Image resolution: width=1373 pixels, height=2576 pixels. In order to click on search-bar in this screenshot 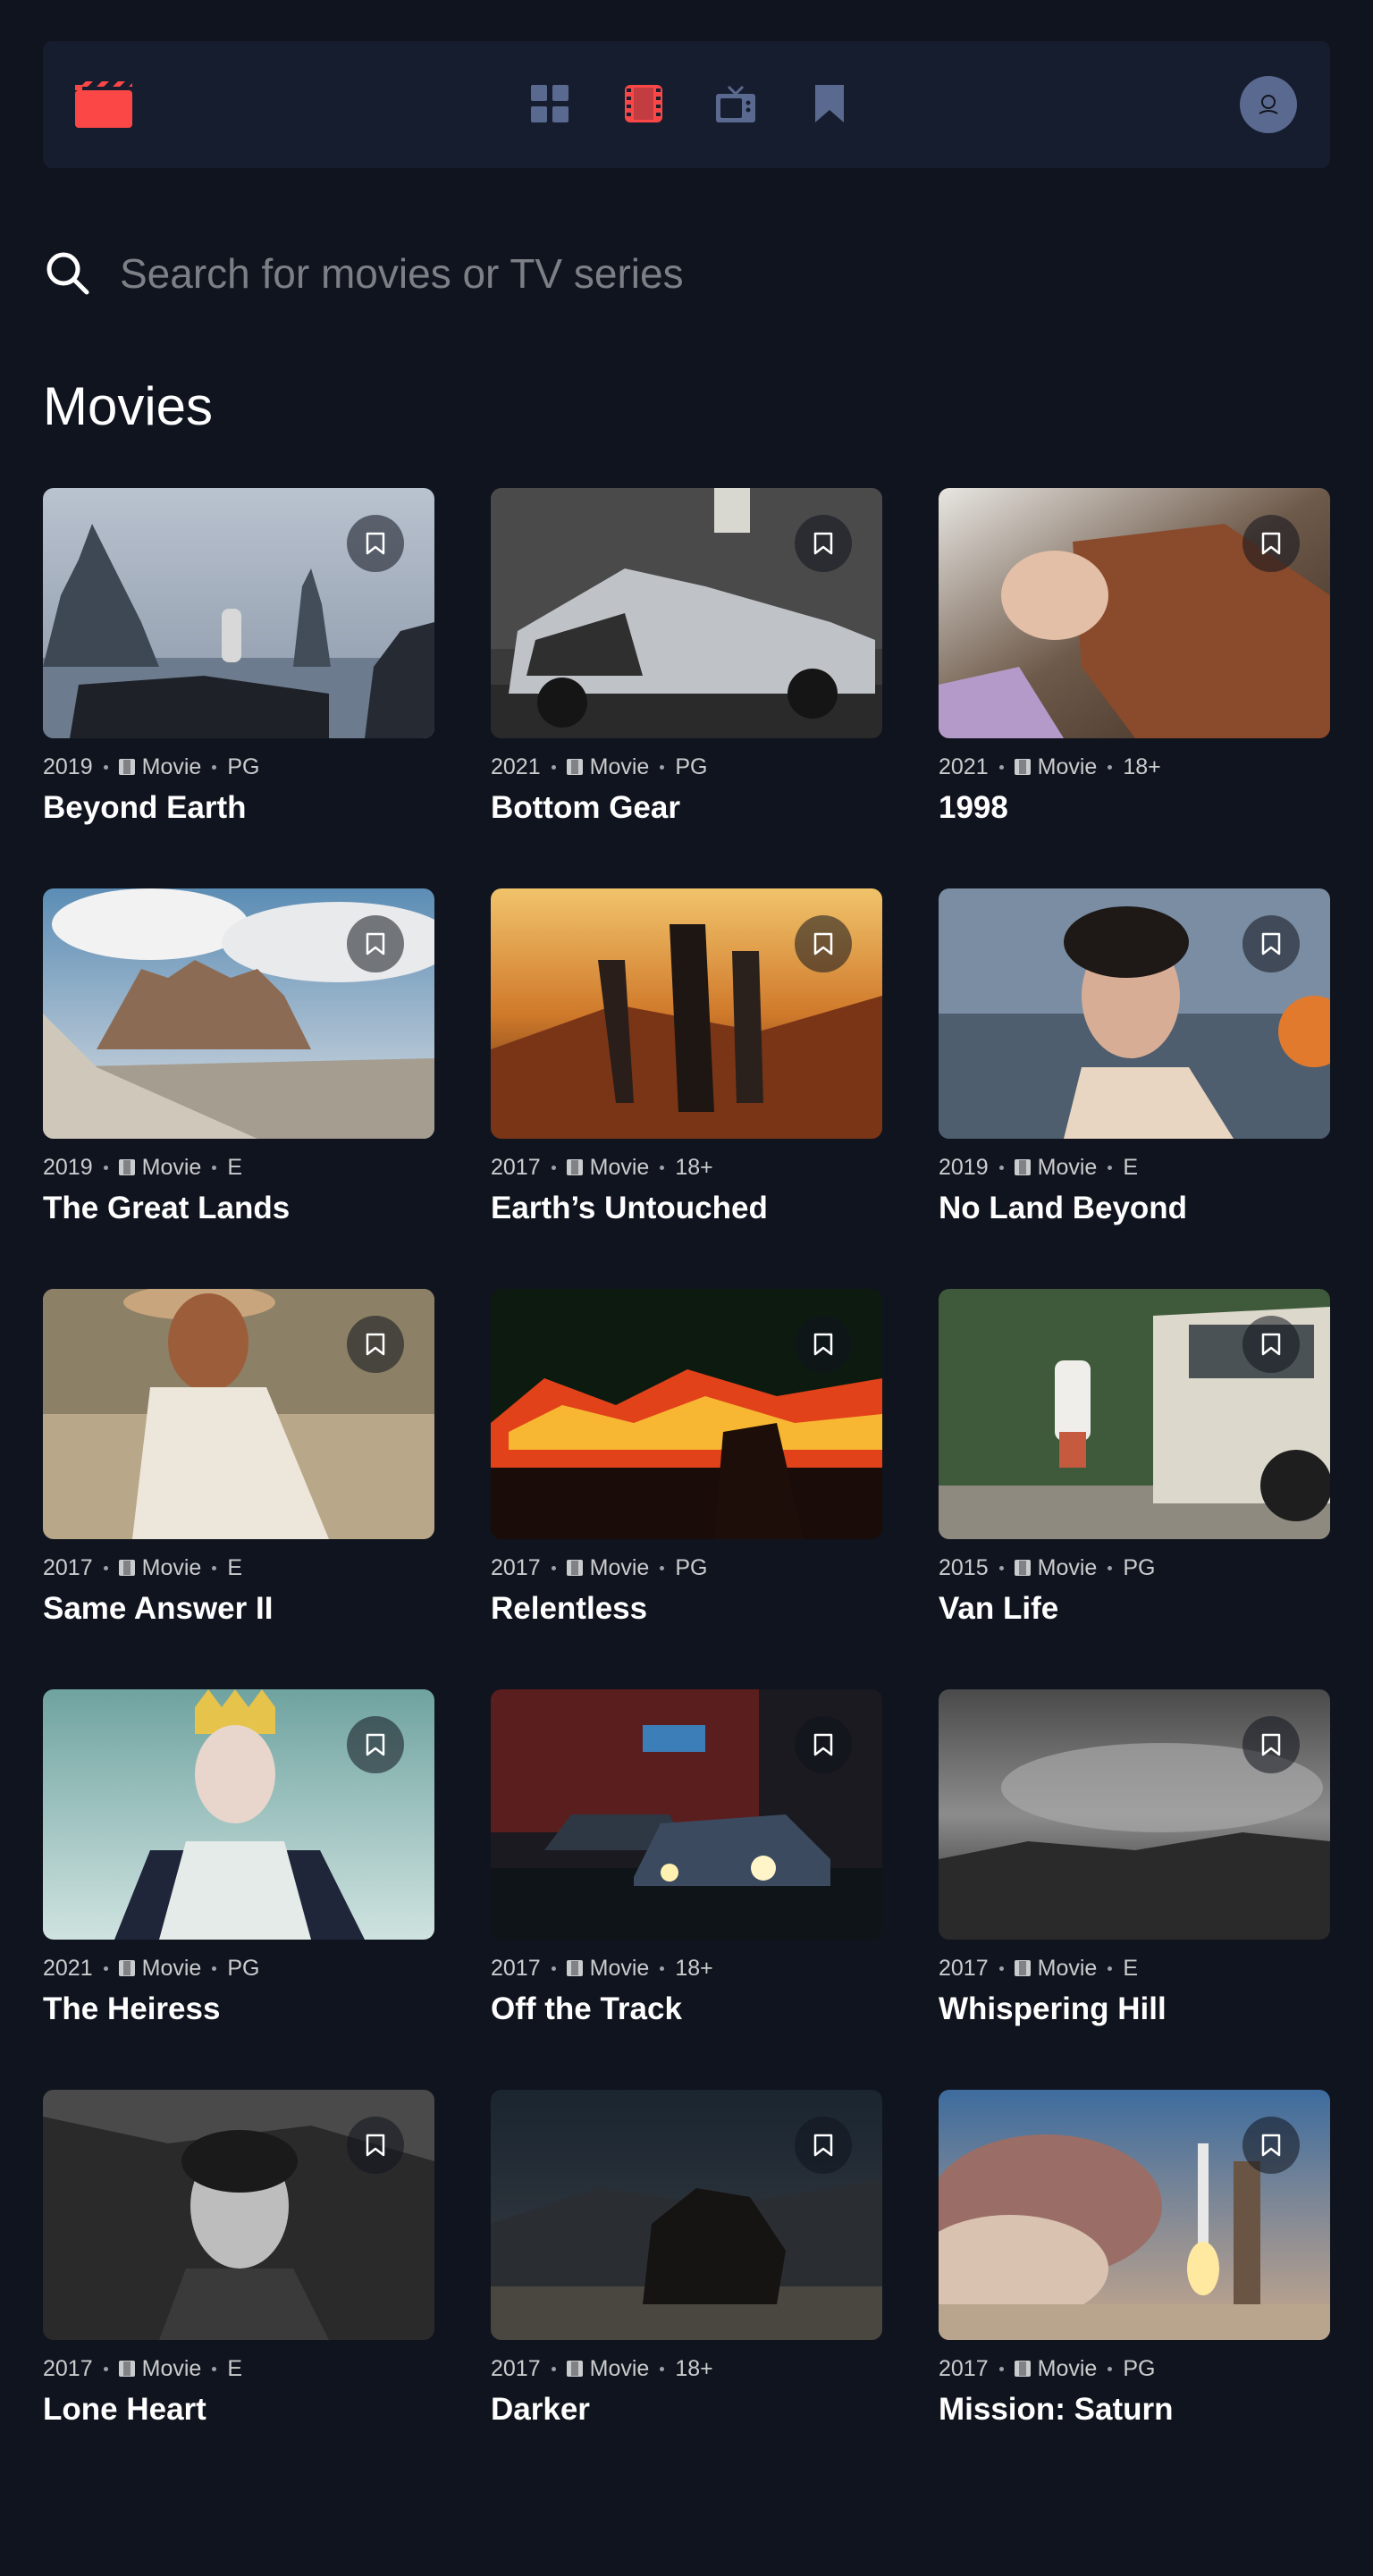, I will do `click(686, 273)`.